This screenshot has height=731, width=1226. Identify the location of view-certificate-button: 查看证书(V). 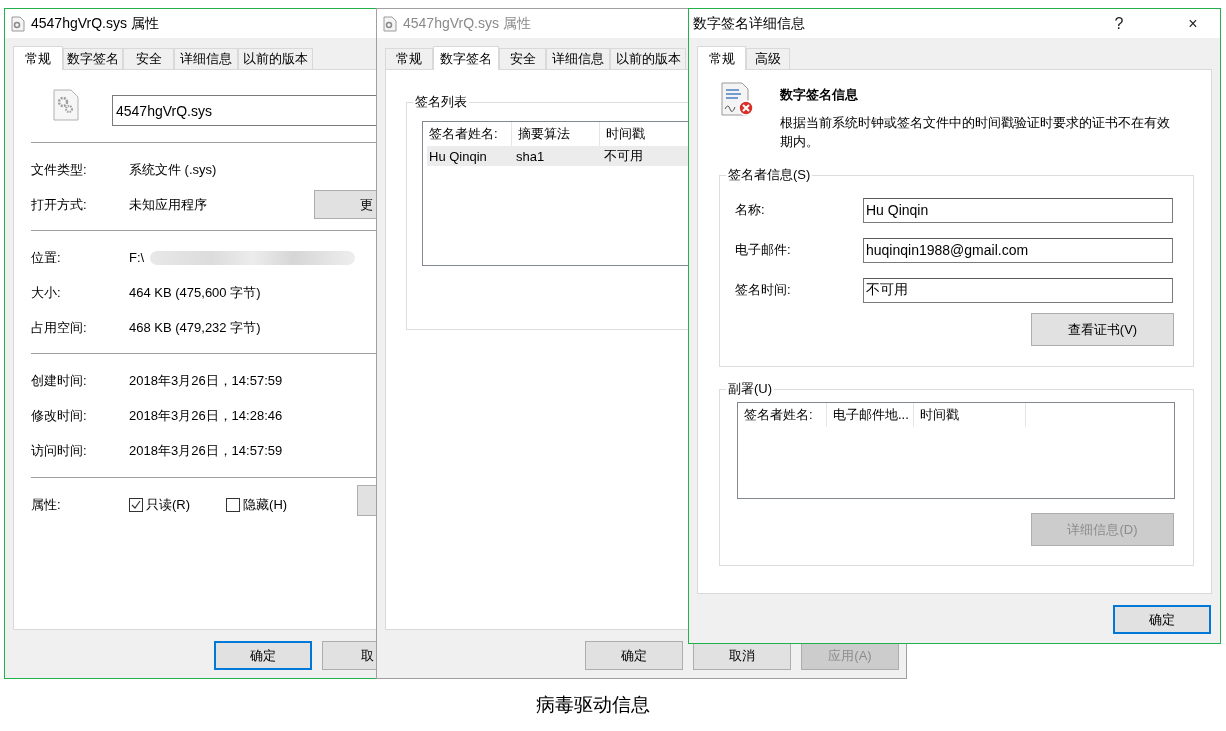
(1102, 329).